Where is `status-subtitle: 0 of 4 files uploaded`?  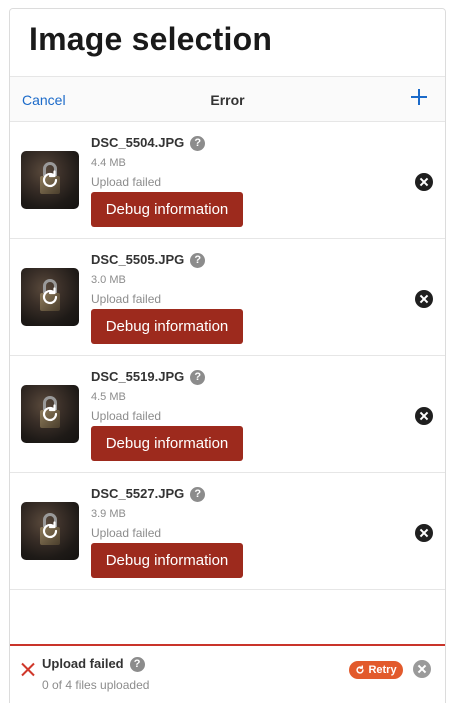
status-subtitle: 0 of 4 files uploaded is located at coordinates (96, 685).